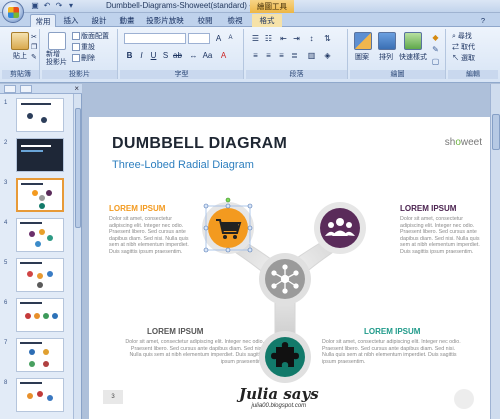 The height and width of the screenshot is (419, 500). What do you see at coordinates (207, 55) in the screenshot?
I see `change-case-icon: Aa` at bounding box center [207, 55].